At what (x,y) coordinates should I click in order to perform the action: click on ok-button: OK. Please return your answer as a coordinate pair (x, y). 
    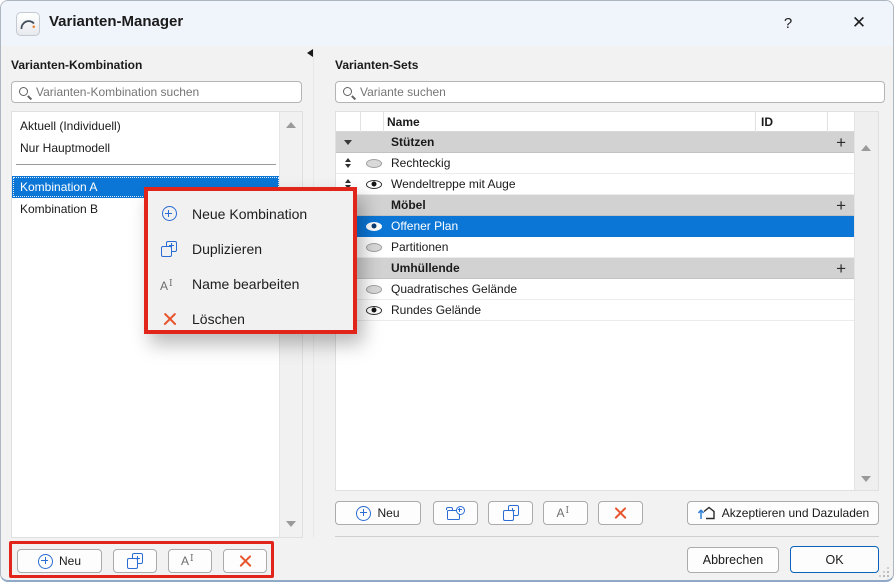
    Looking at the image, I should click on (834, 559).